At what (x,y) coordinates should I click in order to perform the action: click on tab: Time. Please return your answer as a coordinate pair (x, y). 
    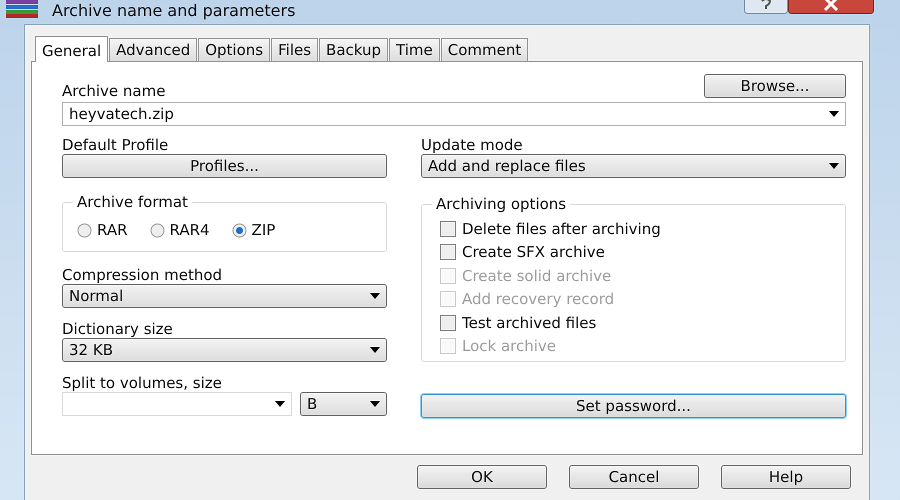
    Looking at the image, I should click on (414, 49).